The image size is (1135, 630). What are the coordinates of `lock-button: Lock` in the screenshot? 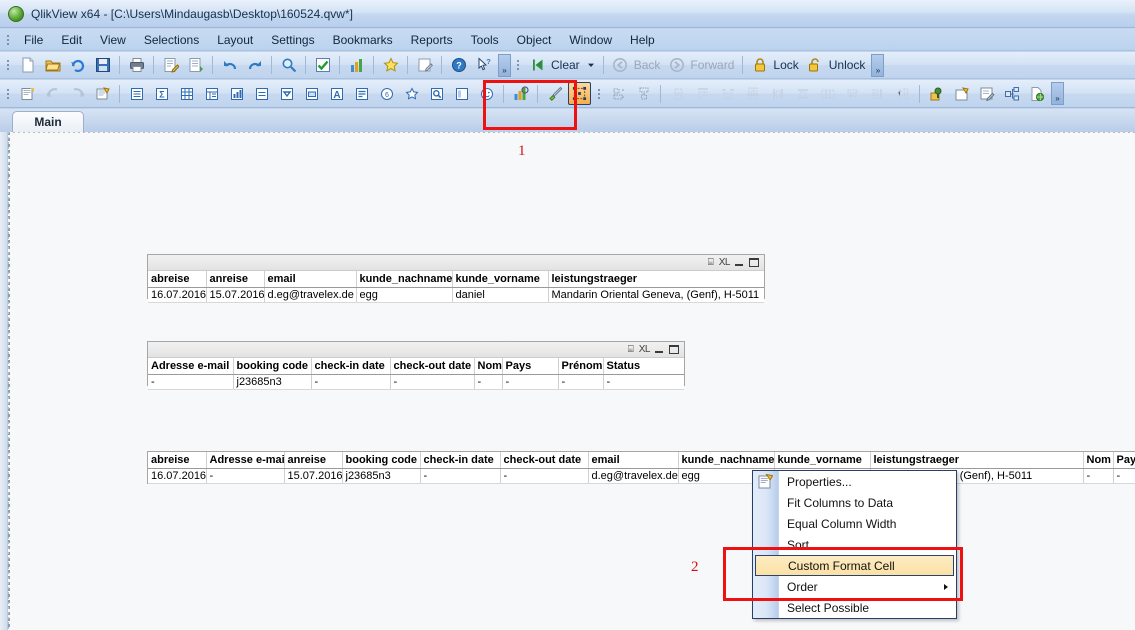 It's located at (774, 65).